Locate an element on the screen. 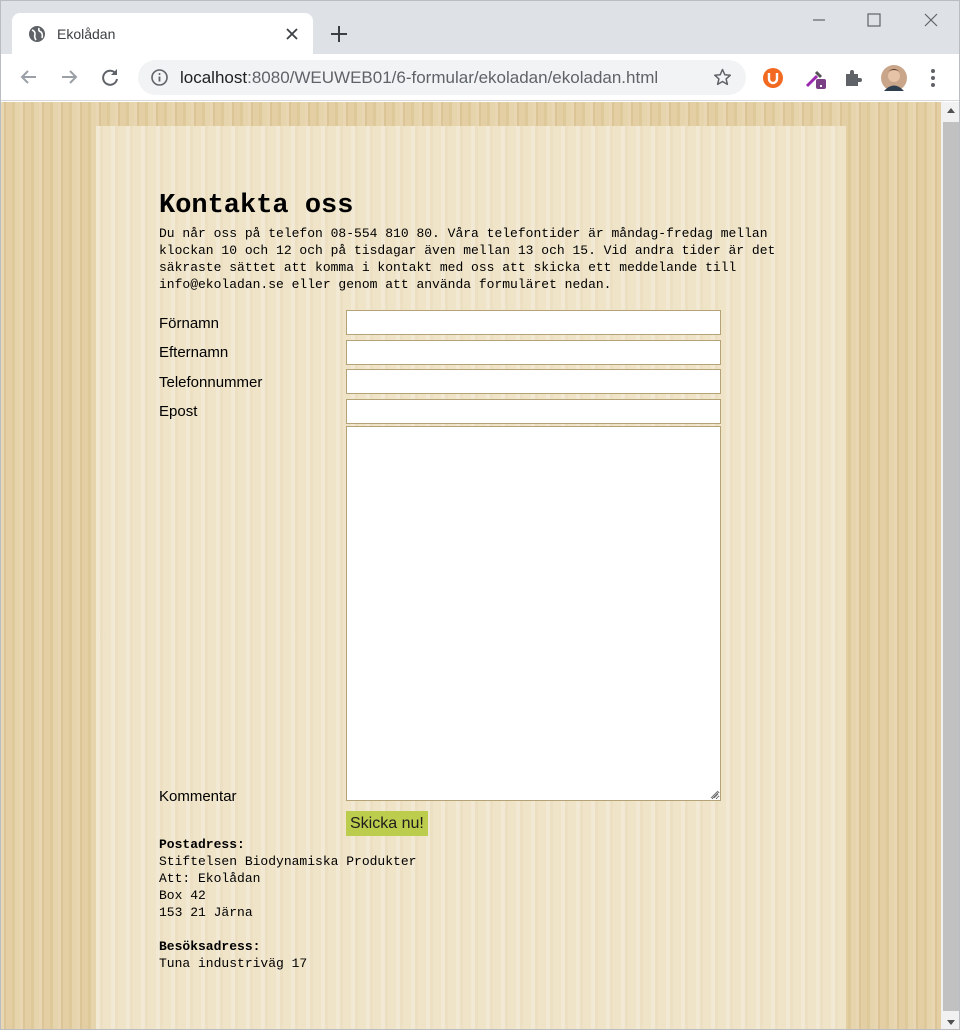 This screenshot has width=960, height=1030. reload-icon is located at coordinates (110, 77).